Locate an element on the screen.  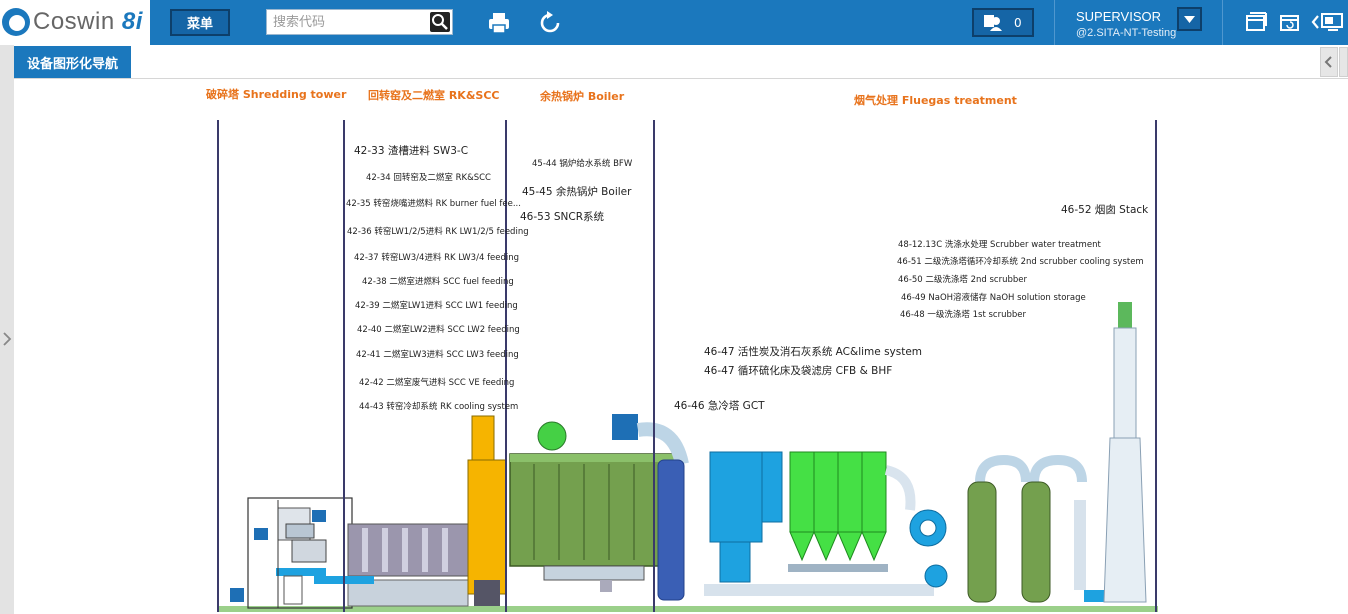
shredding-tower-equipment is located at coordinates (291, 553).